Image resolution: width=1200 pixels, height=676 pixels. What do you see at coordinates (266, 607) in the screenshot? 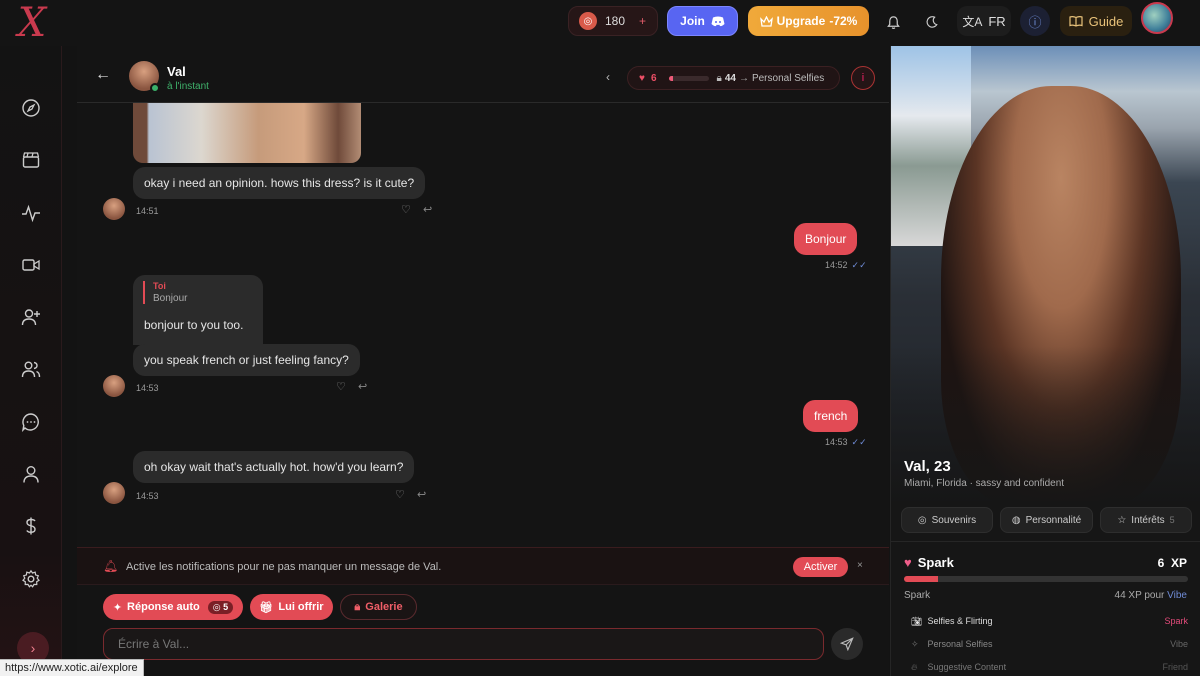
I see `gift-icon: 🎁︎` at bounding box center [266, 607].